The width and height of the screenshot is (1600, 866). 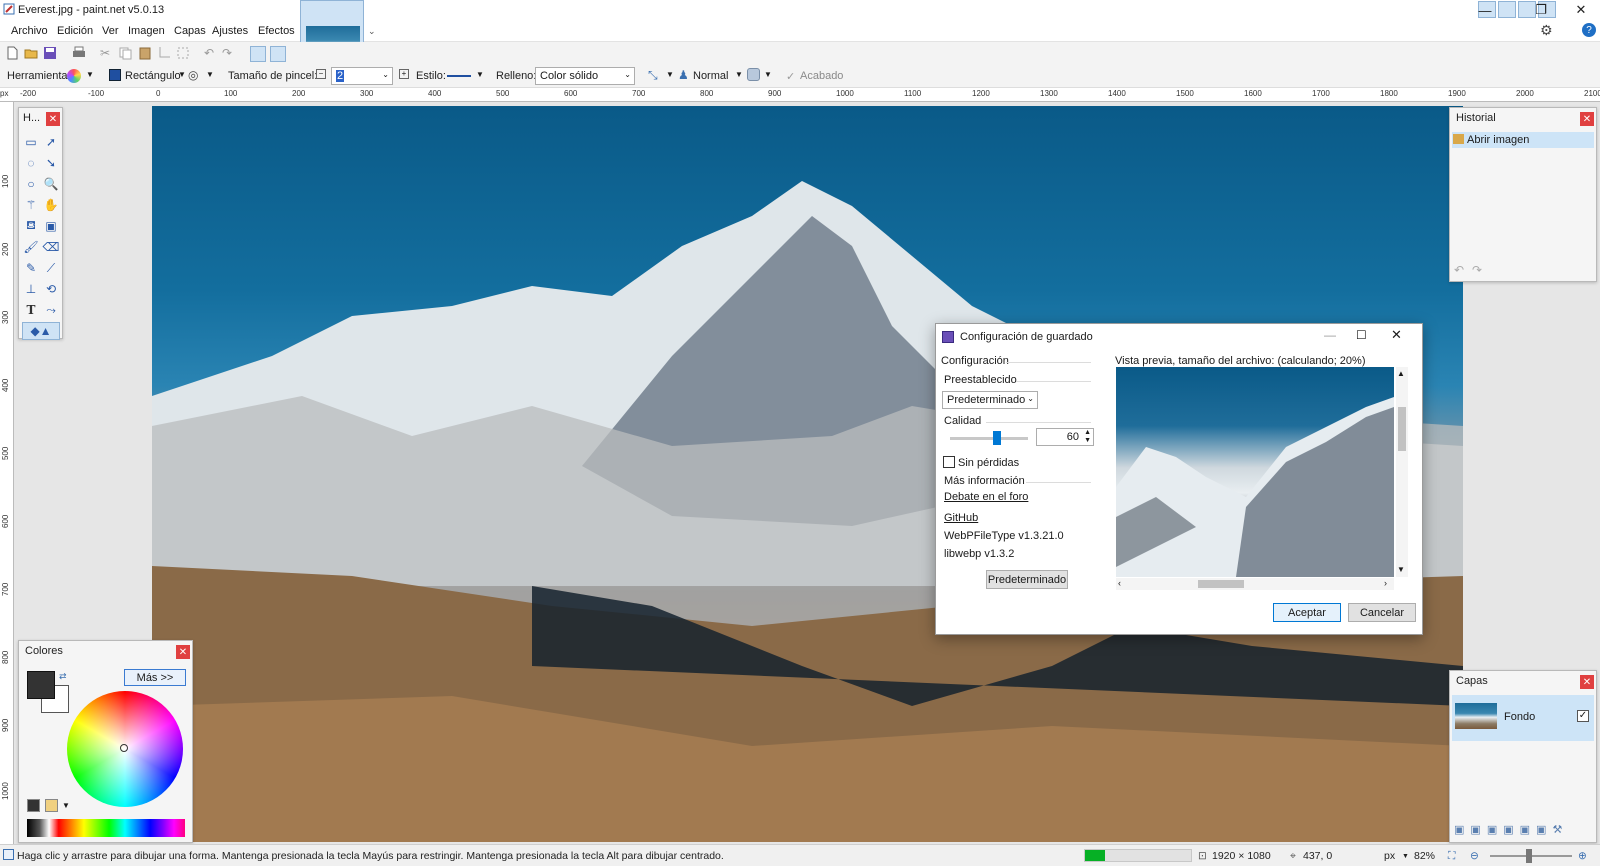 I want to click on open-folder-icon, so click(x=31, y=53).